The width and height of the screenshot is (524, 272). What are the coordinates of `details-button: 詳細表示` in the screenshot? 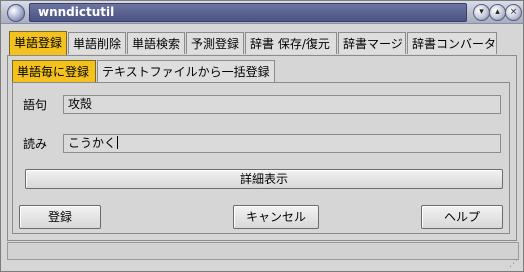 It's located at (264, 179).